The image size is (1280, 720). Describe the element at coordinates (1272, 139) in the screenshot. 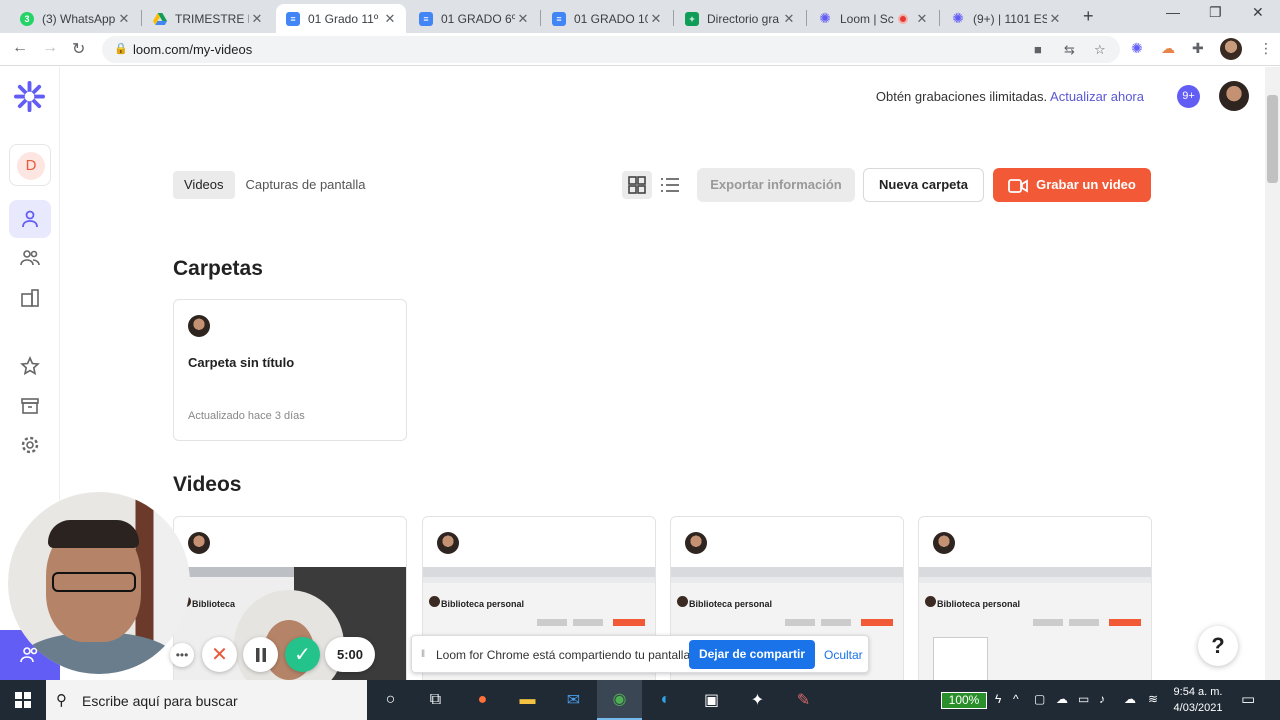

I see `scrollbar-thumb` at that location.